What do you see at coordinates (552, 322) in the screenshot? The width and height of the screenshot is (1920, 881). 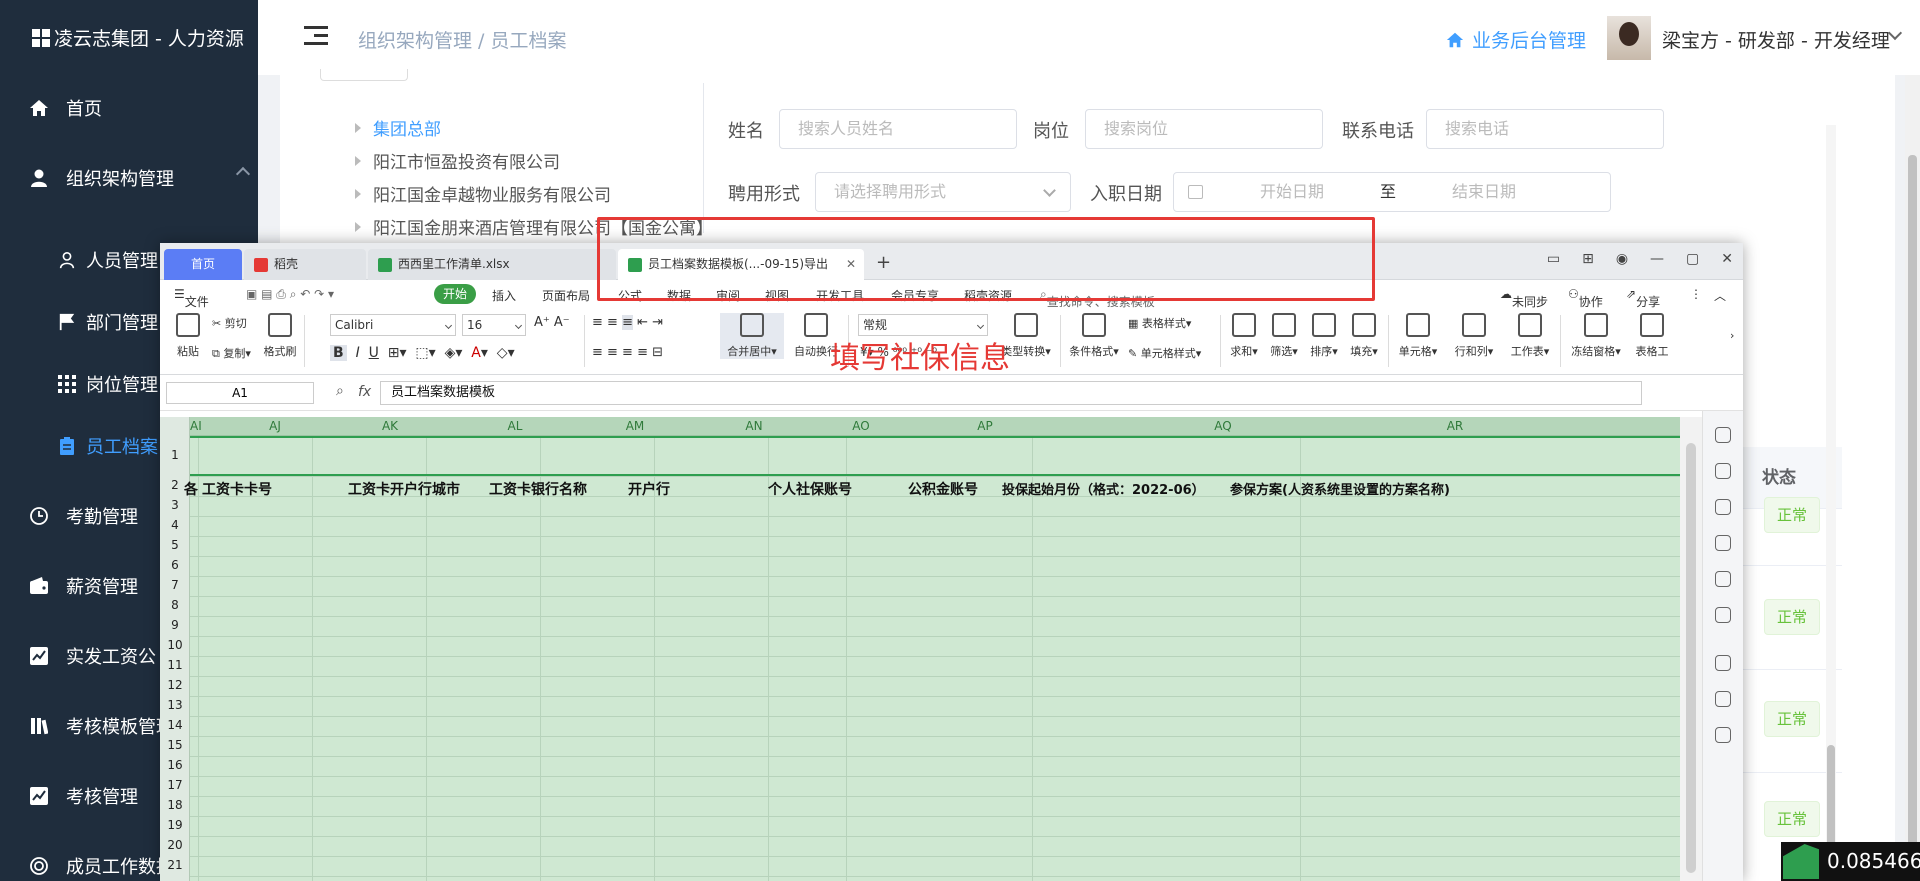 I see `font-grow-shrink: A⁺ A⁻` at bounding box center [552, 322].